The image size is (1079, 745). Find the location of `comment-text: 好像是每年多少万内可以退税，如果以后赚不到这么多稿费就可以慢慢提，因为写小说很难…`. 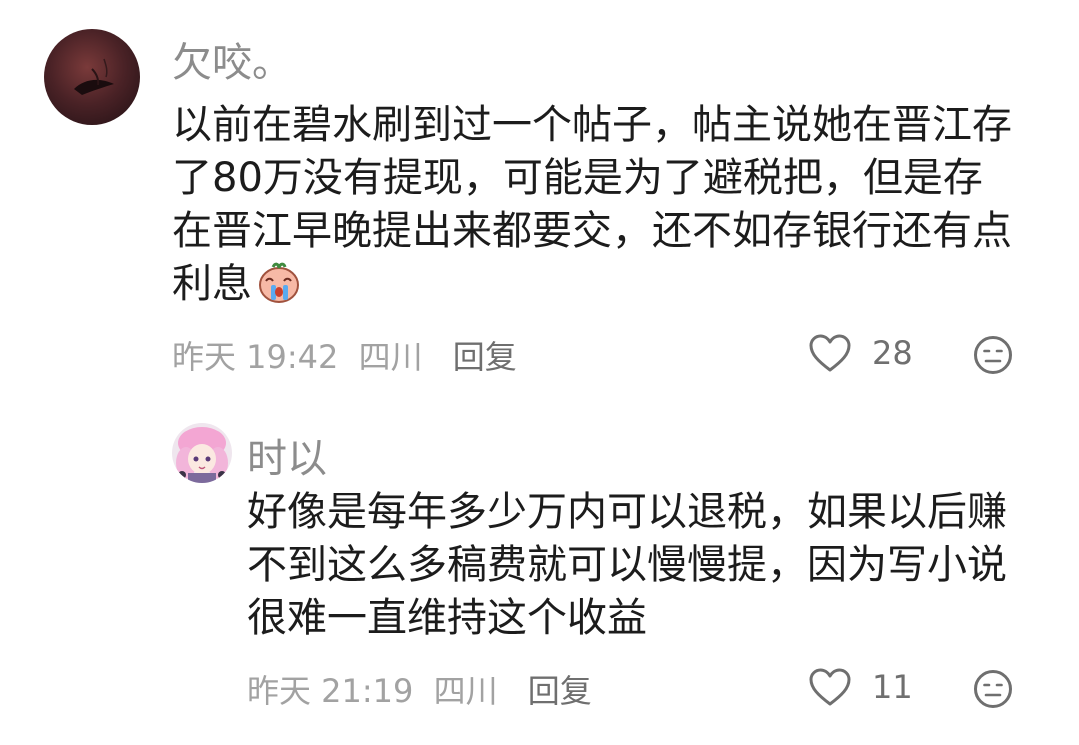

comment-text: 好像是每年多少万内可以退税，如果以后赚不到这么多稿费就可以慢慢提，因为写小说很难… is located at coordinates (627, 565).